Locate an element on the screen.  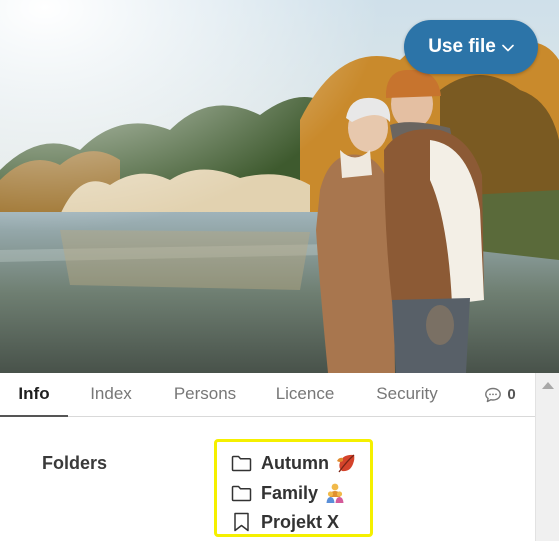
tab-persons: Persons is located at coordinates (205, 395).